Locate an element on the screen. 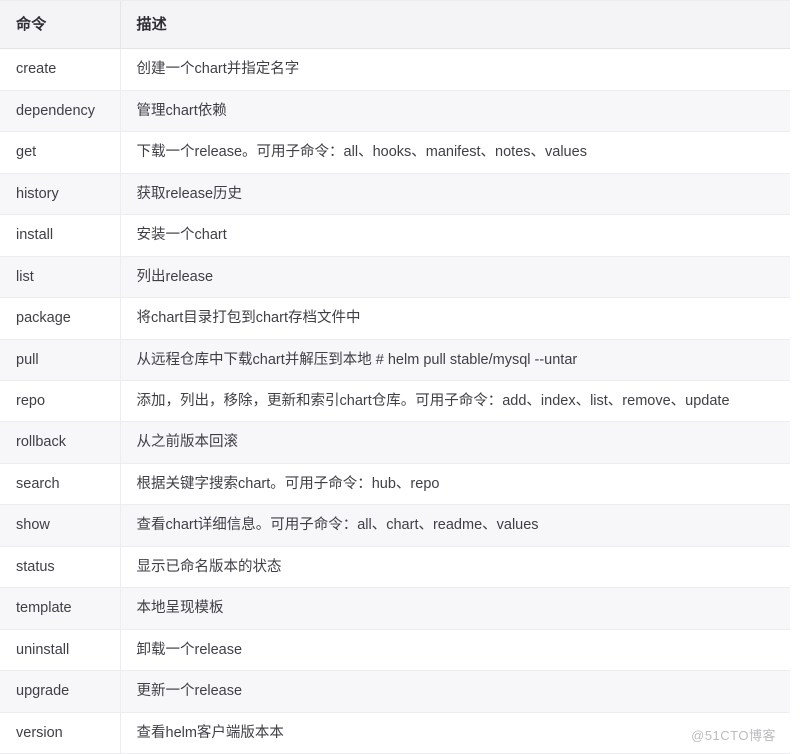 This screenshot has height=754, width=803. table-row: dependency 管理chart依赖 is located at coordinates (395, 111).